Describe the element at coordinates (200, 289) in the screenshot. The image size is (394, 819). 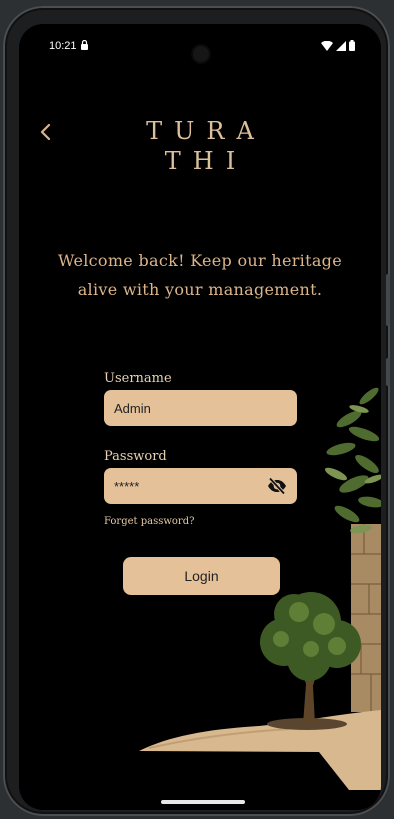
I see `welcome-line-2: alive with your management.` at that location.